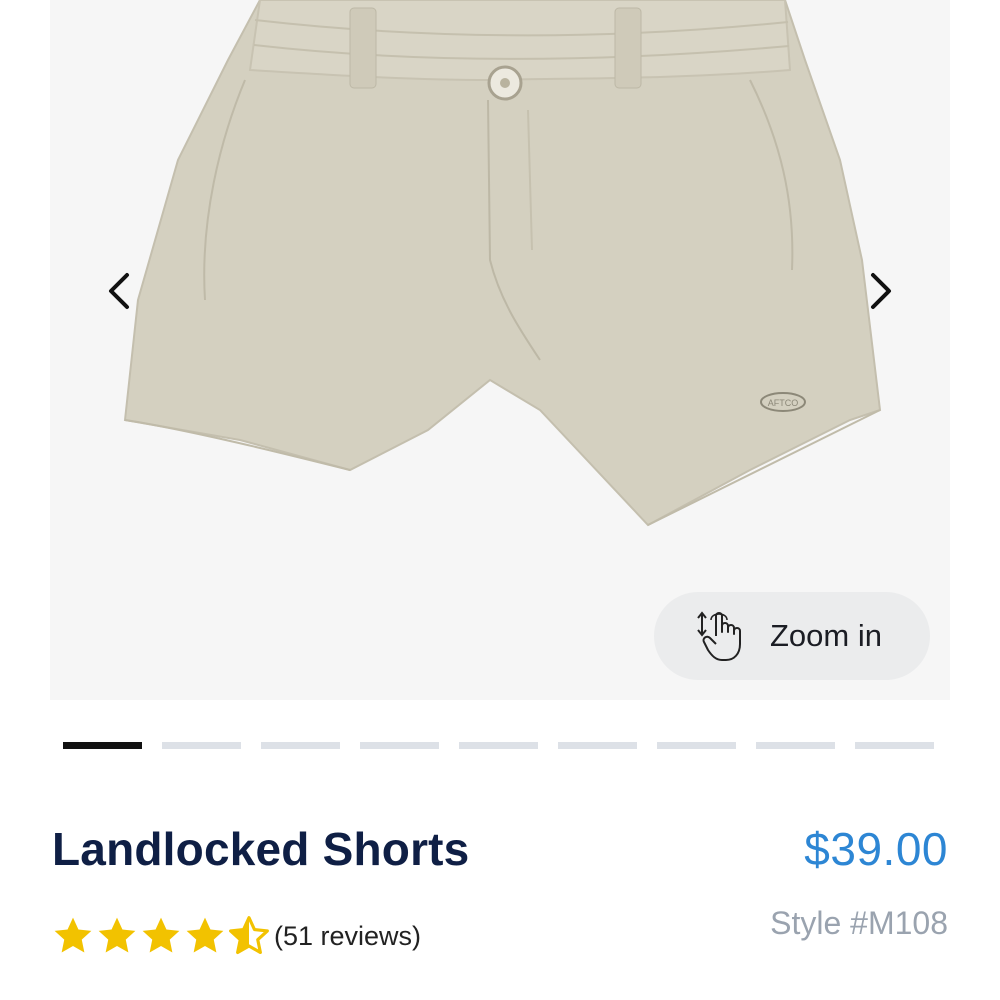 The image size is (1000, 1000). What do you see at coordinates (876, 849) in the screenshot?
I see `product-price: $39.00` at bounding box center [876, 849].